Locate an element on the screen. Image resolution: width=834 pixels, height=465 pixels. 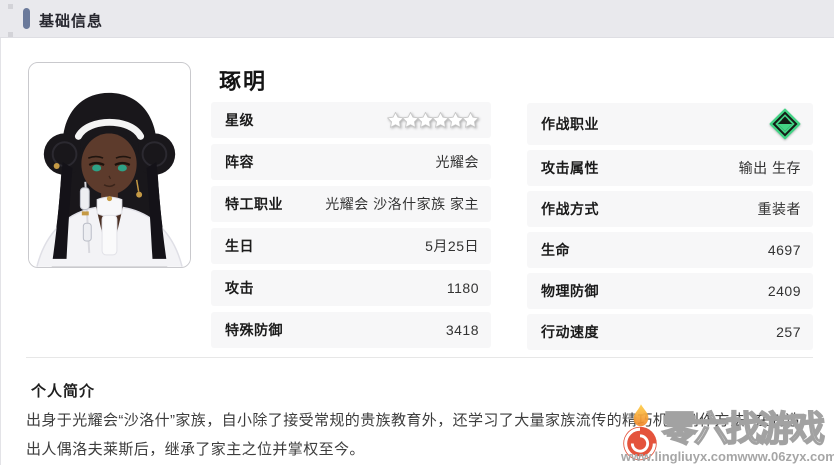
info-row-value: 光耀会 is located at coordinates (457, 162).